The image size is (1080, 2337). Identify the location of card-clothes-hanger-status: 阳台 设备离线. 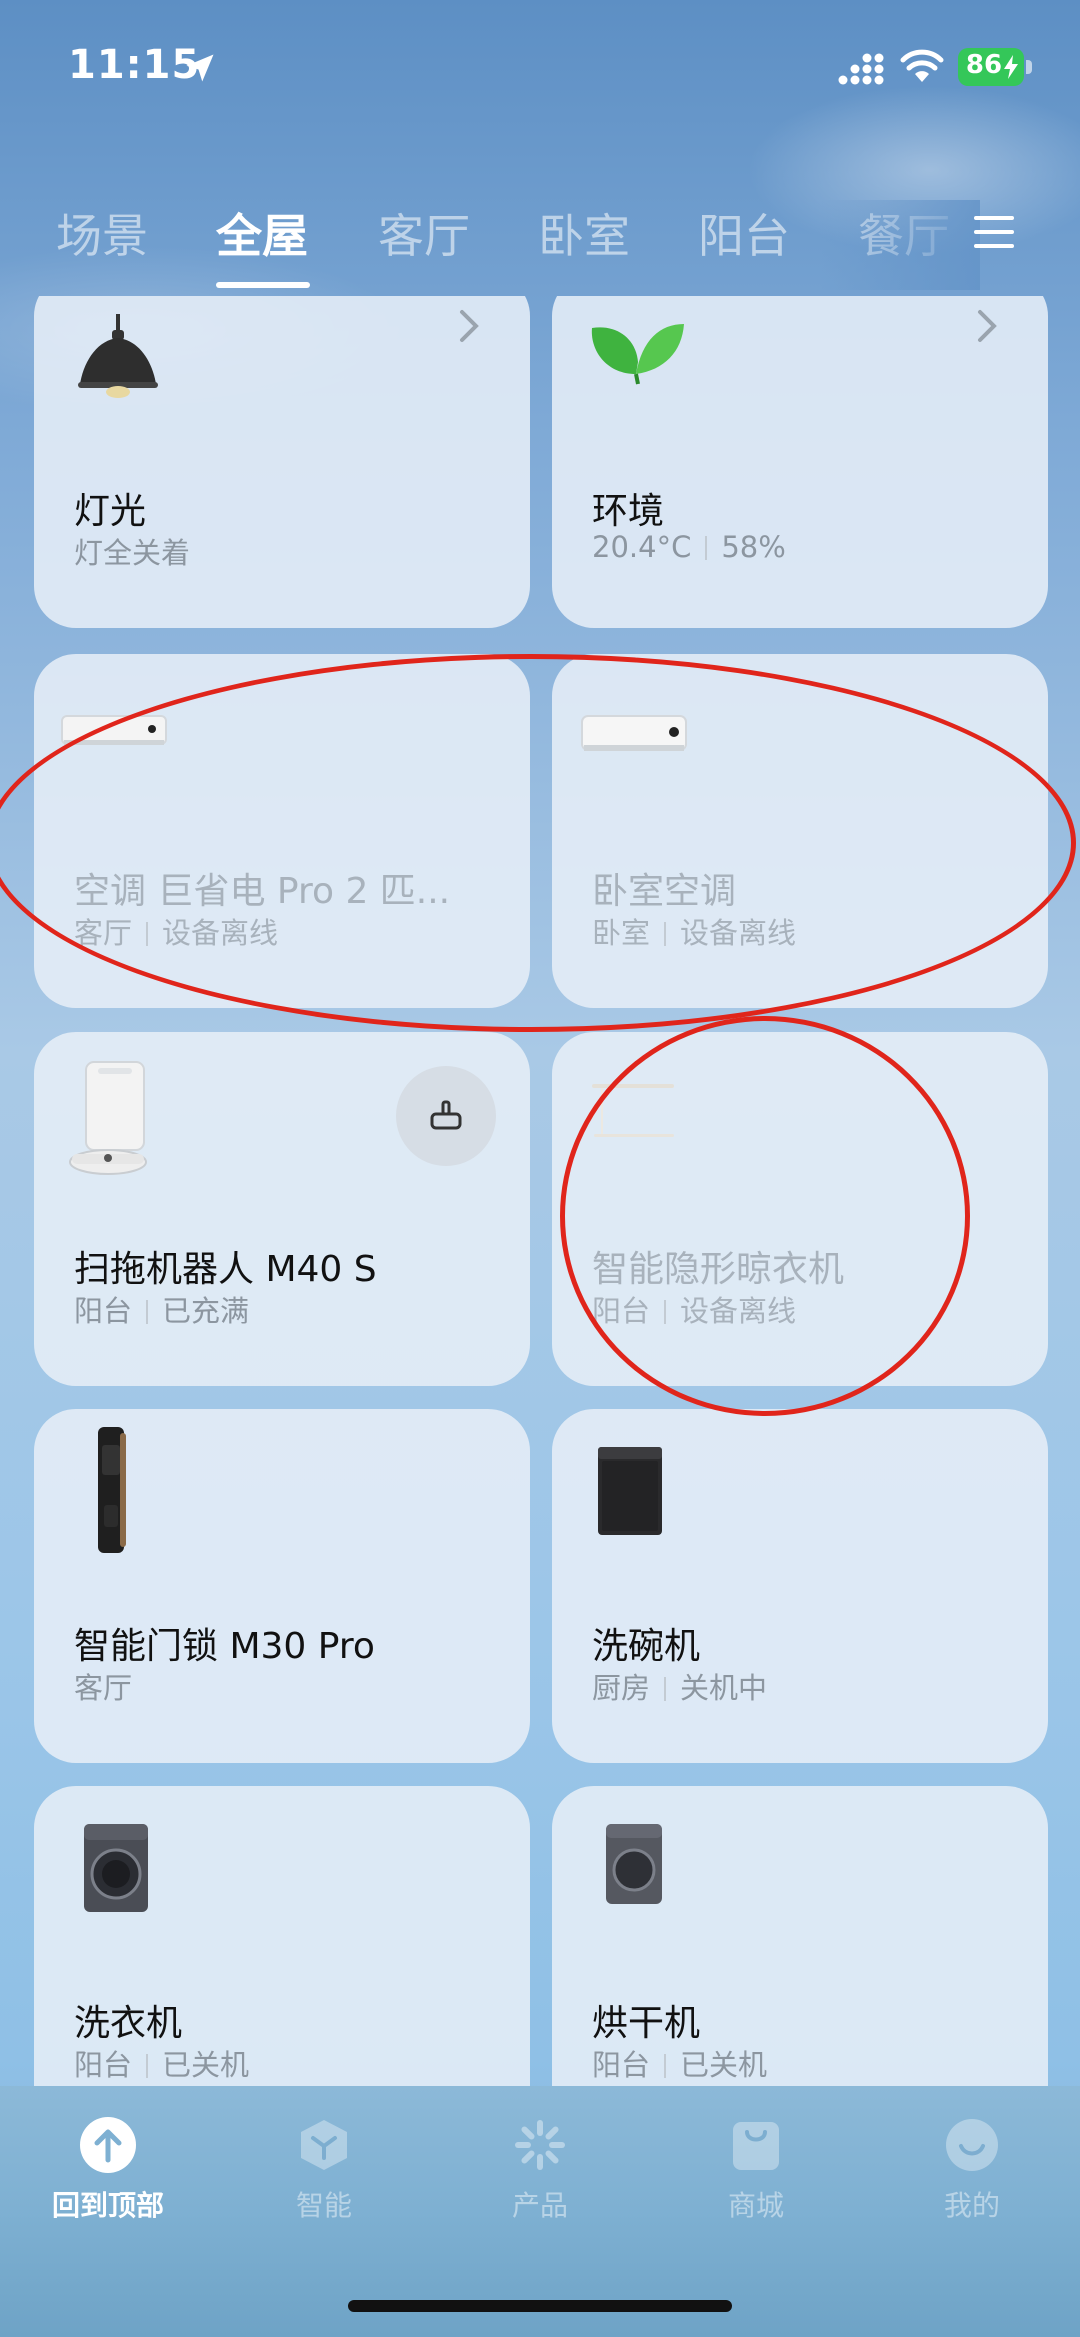
(694, 1309).